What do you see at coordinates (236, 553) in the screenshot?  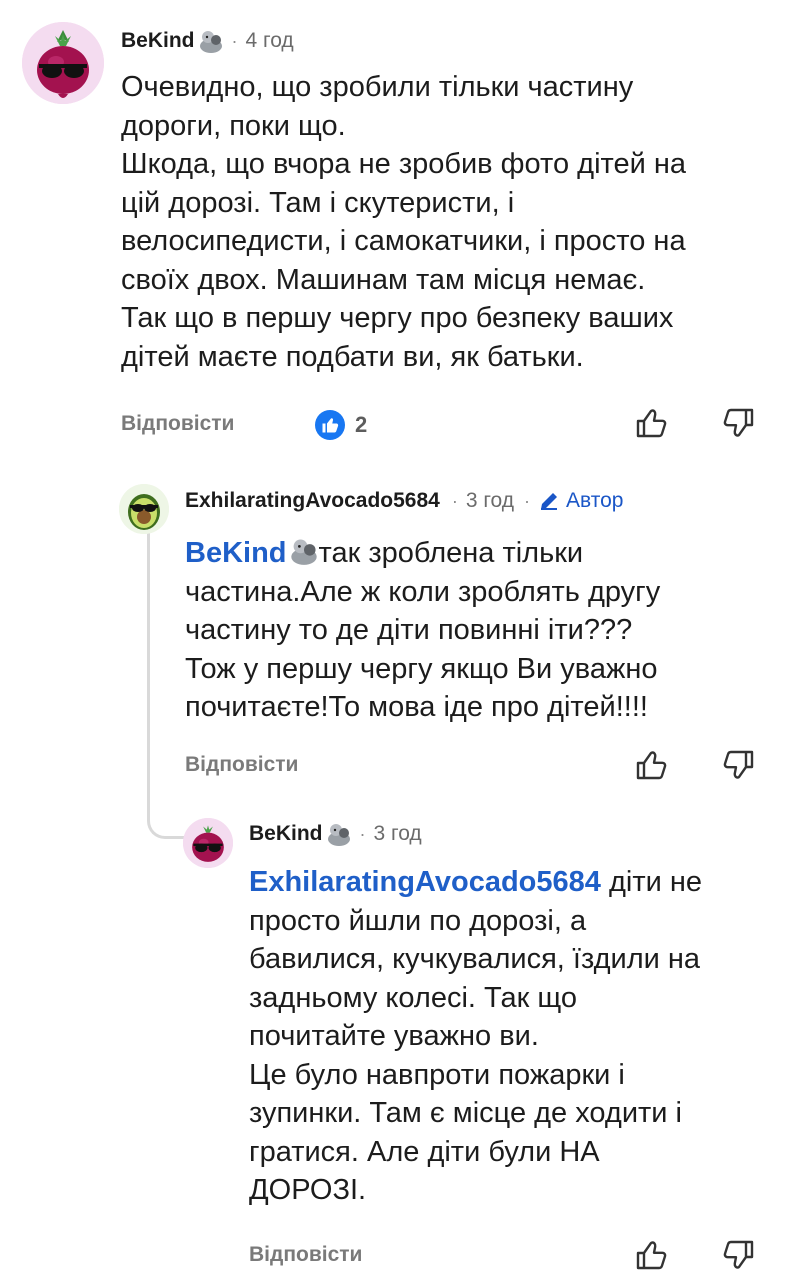 I see `user-mention: BeKind` at bounding box center [236, 553].